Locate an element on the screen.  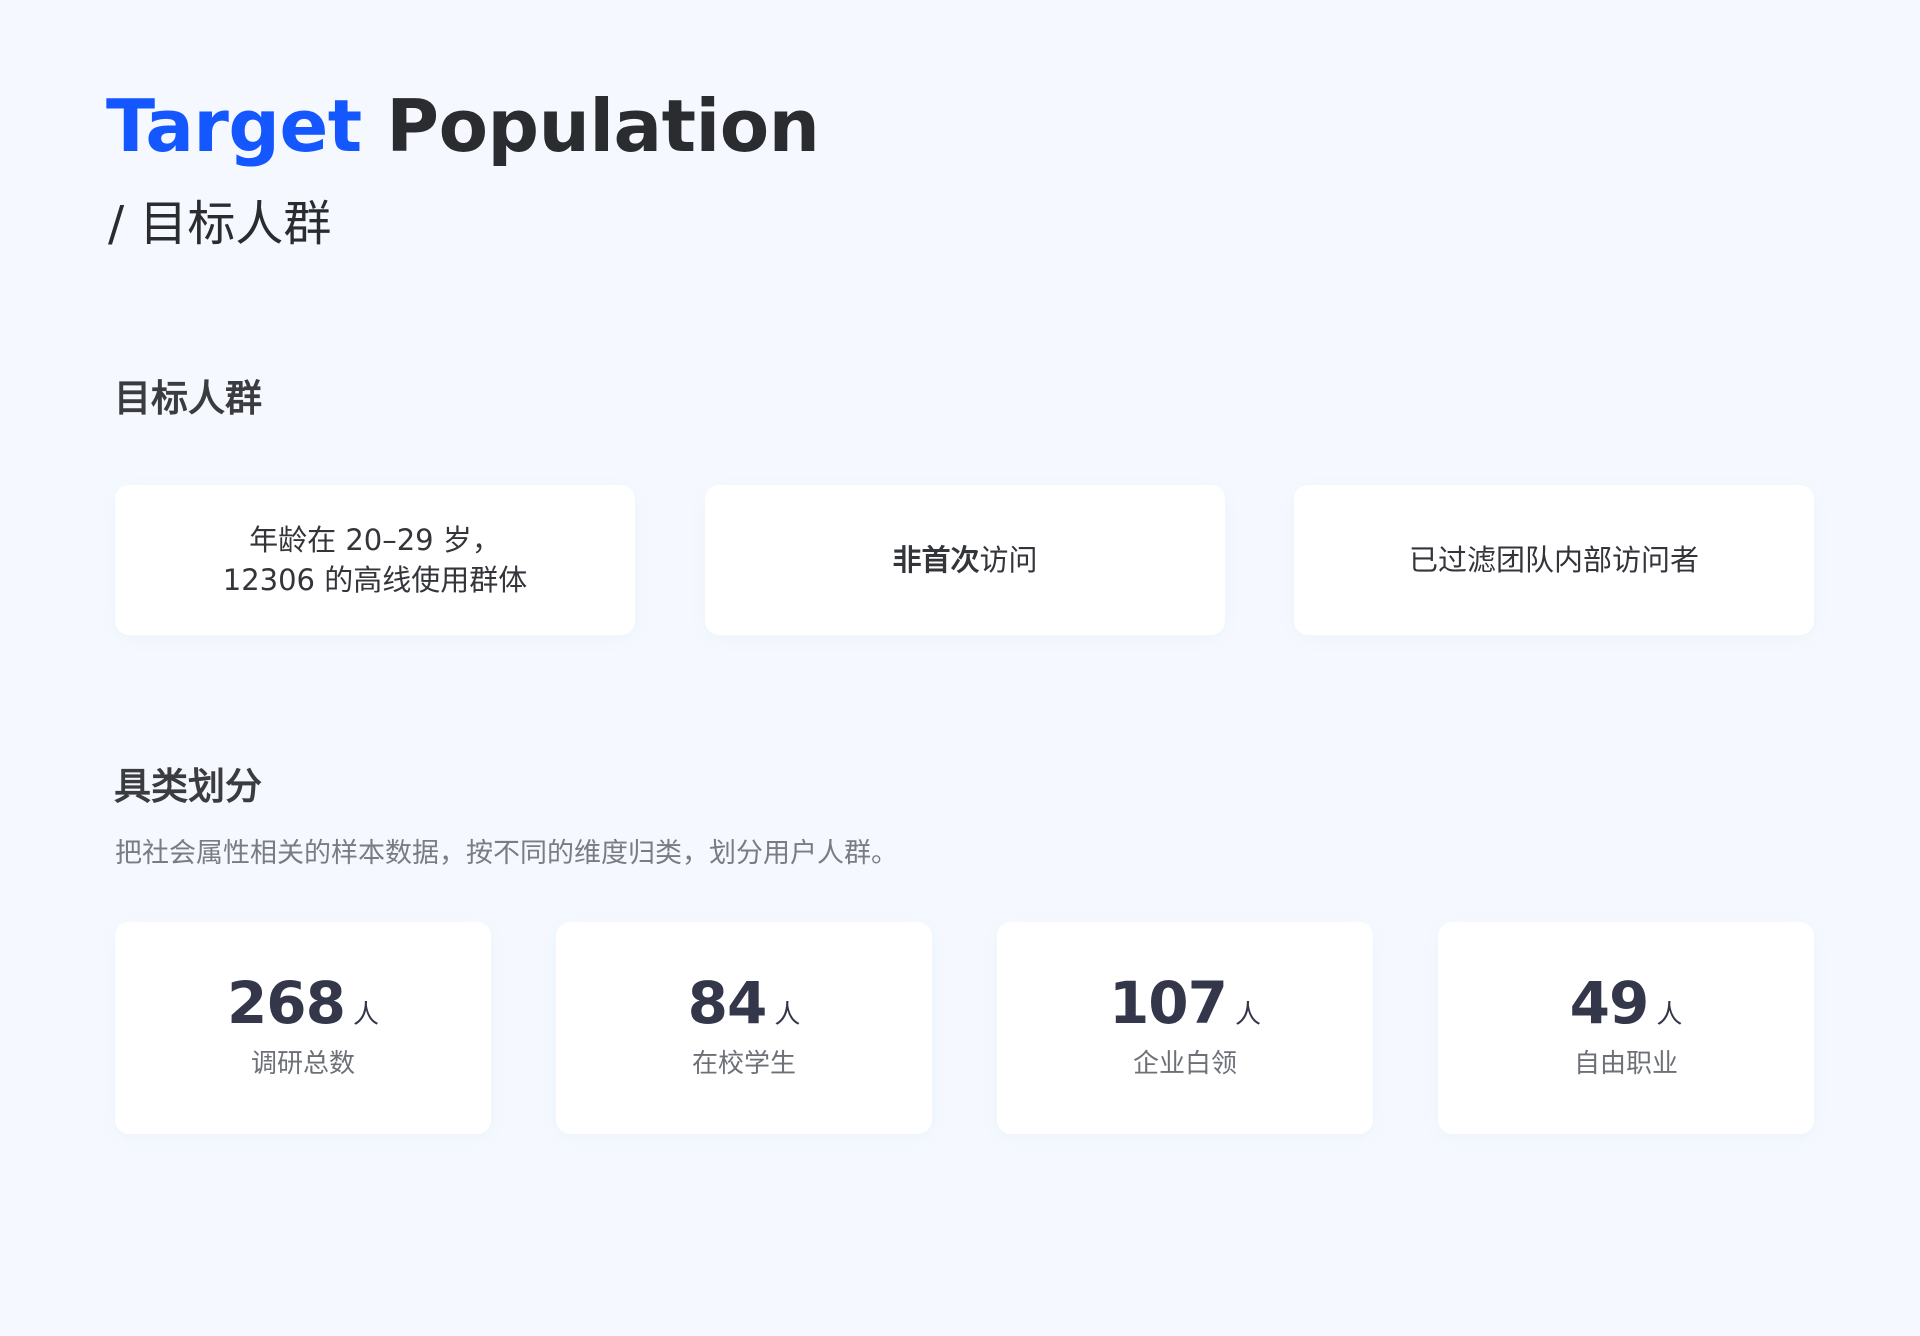
target-card-filter: 已过滤团队内部访问者 is located at coordinates (1554, 560).